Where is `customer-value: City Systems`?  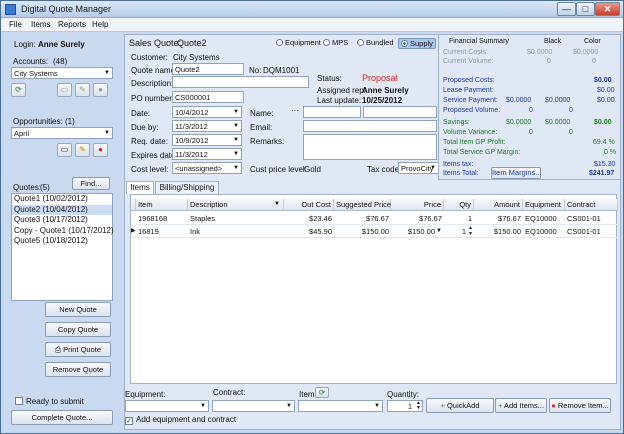 customer-value: City Systems is located at coordinates (196, 57).